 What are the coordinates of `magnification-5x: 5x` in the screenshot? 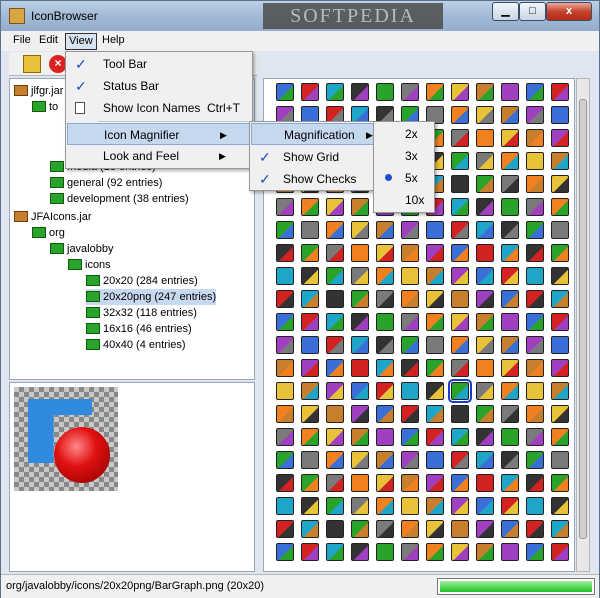 It's located at (404, 178).